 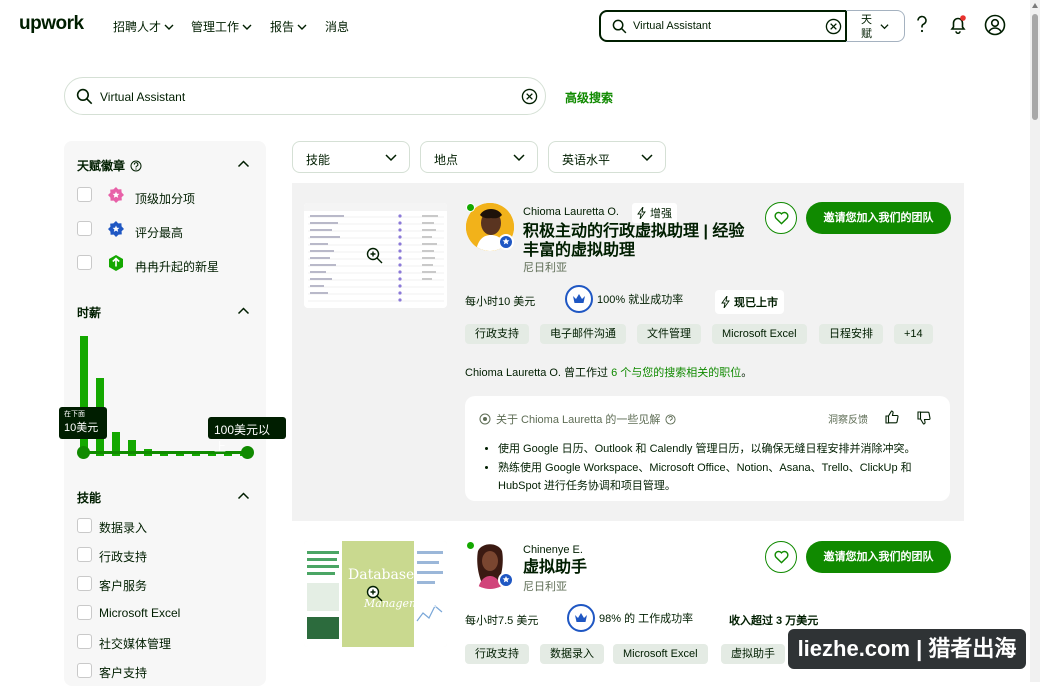 What do you see at coordinates (571, 212) in the screenshot?
I see `freelancer-name: Chioma Lauretta O.` at bounding box center [571, 212].